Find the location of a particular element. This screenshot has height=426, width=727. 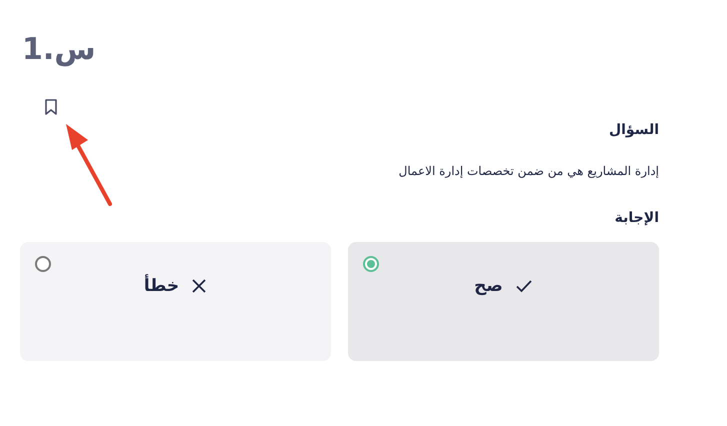

close-icon is located at coordinates (199, 286).